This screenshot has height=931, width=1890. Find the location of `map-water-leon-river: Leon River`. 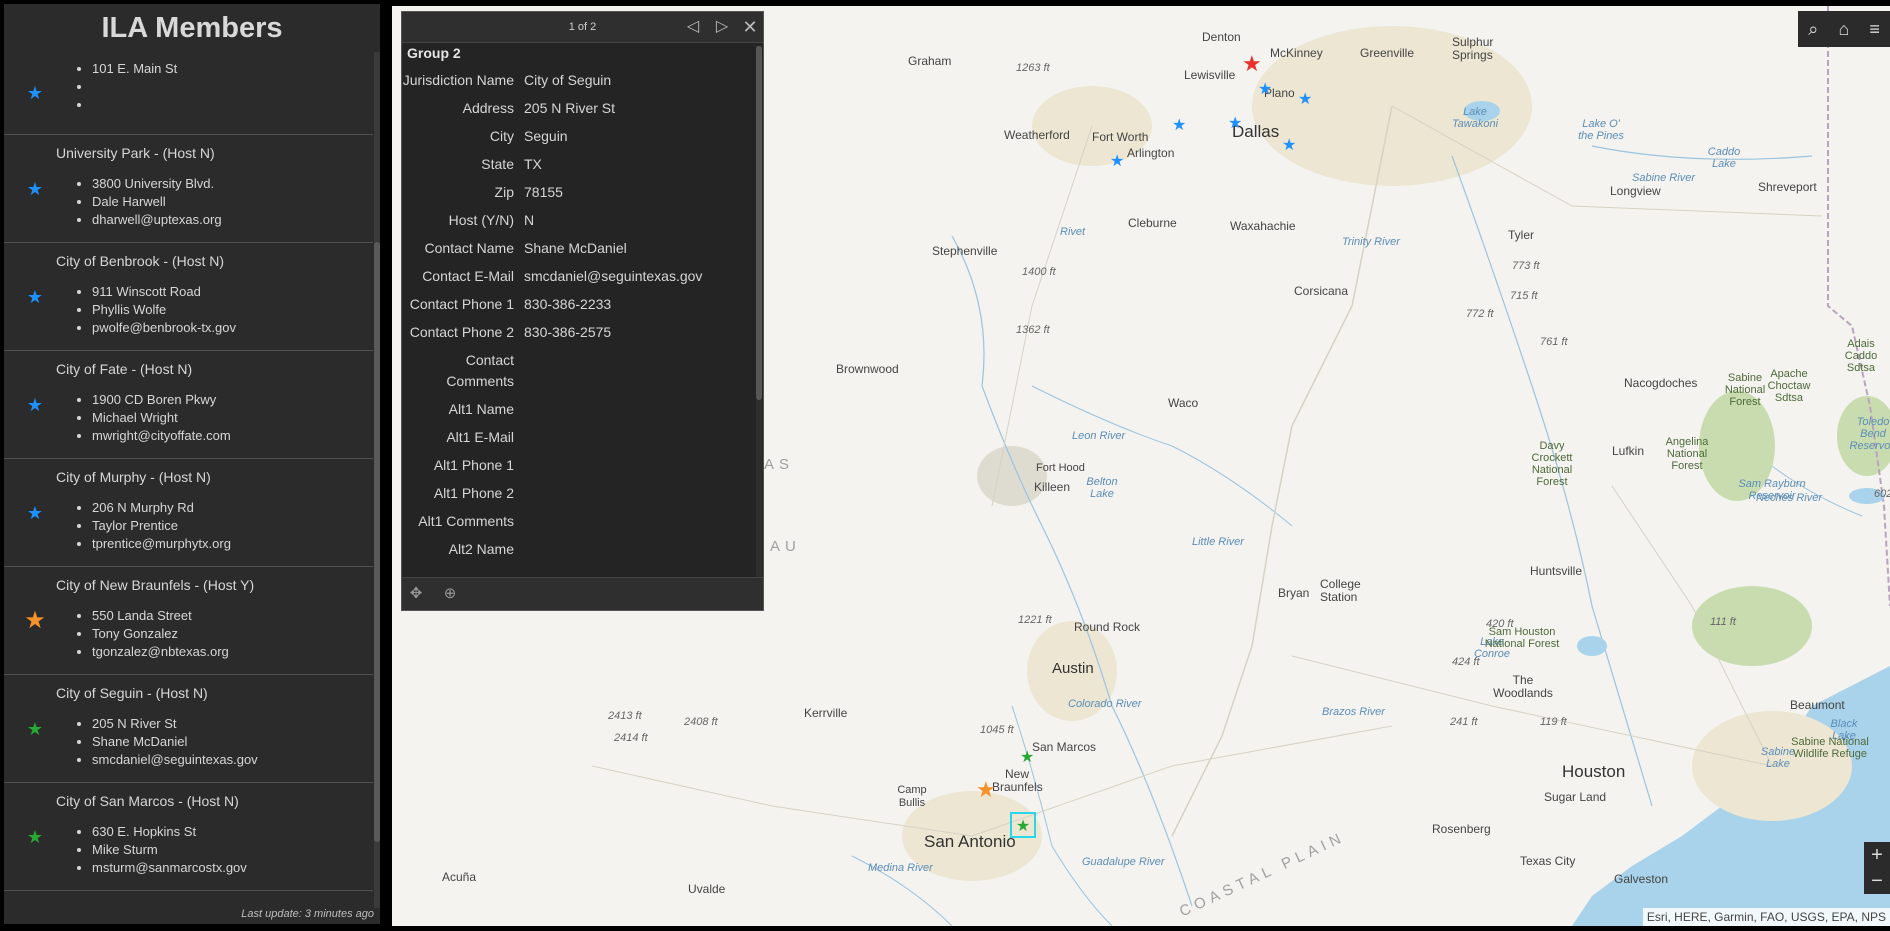

map-water-leon-river: Leon River is located at coordinates (1098, 436).